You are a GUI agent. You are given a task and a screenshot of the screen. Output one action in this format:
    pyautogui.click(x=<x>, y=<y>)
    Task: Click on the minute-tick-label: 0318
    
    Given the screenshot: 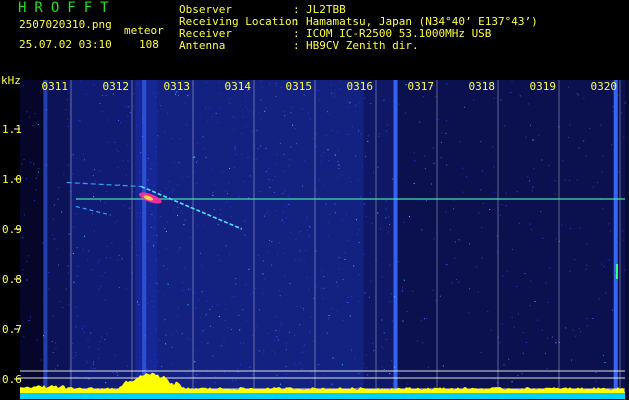 What is the action you would take?
    pyautogui.click(x=482, y=86)
    